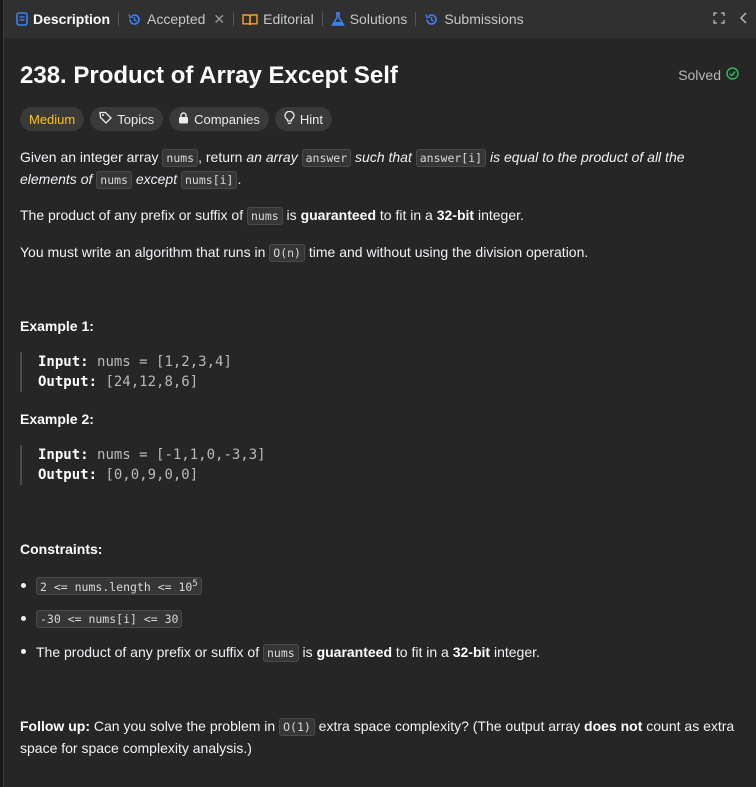 This screenshot has height=787, width=756. What do you see at coordinates (209, 75) in the screenshot?
I see `problem-title: 238. Product of Array Except Self` at bounding box center [209, 75].